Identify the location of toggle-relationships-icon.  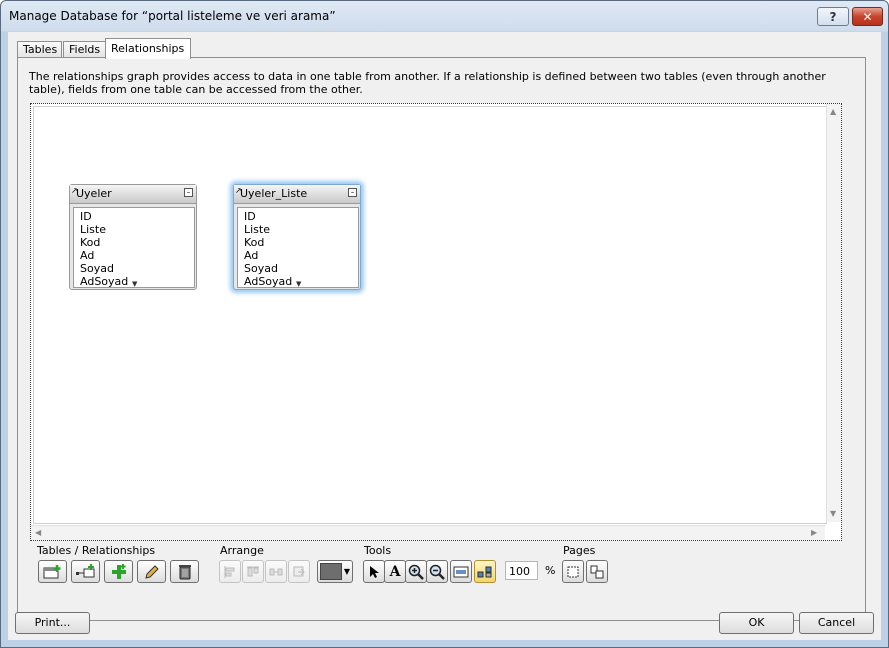
(484, 571).